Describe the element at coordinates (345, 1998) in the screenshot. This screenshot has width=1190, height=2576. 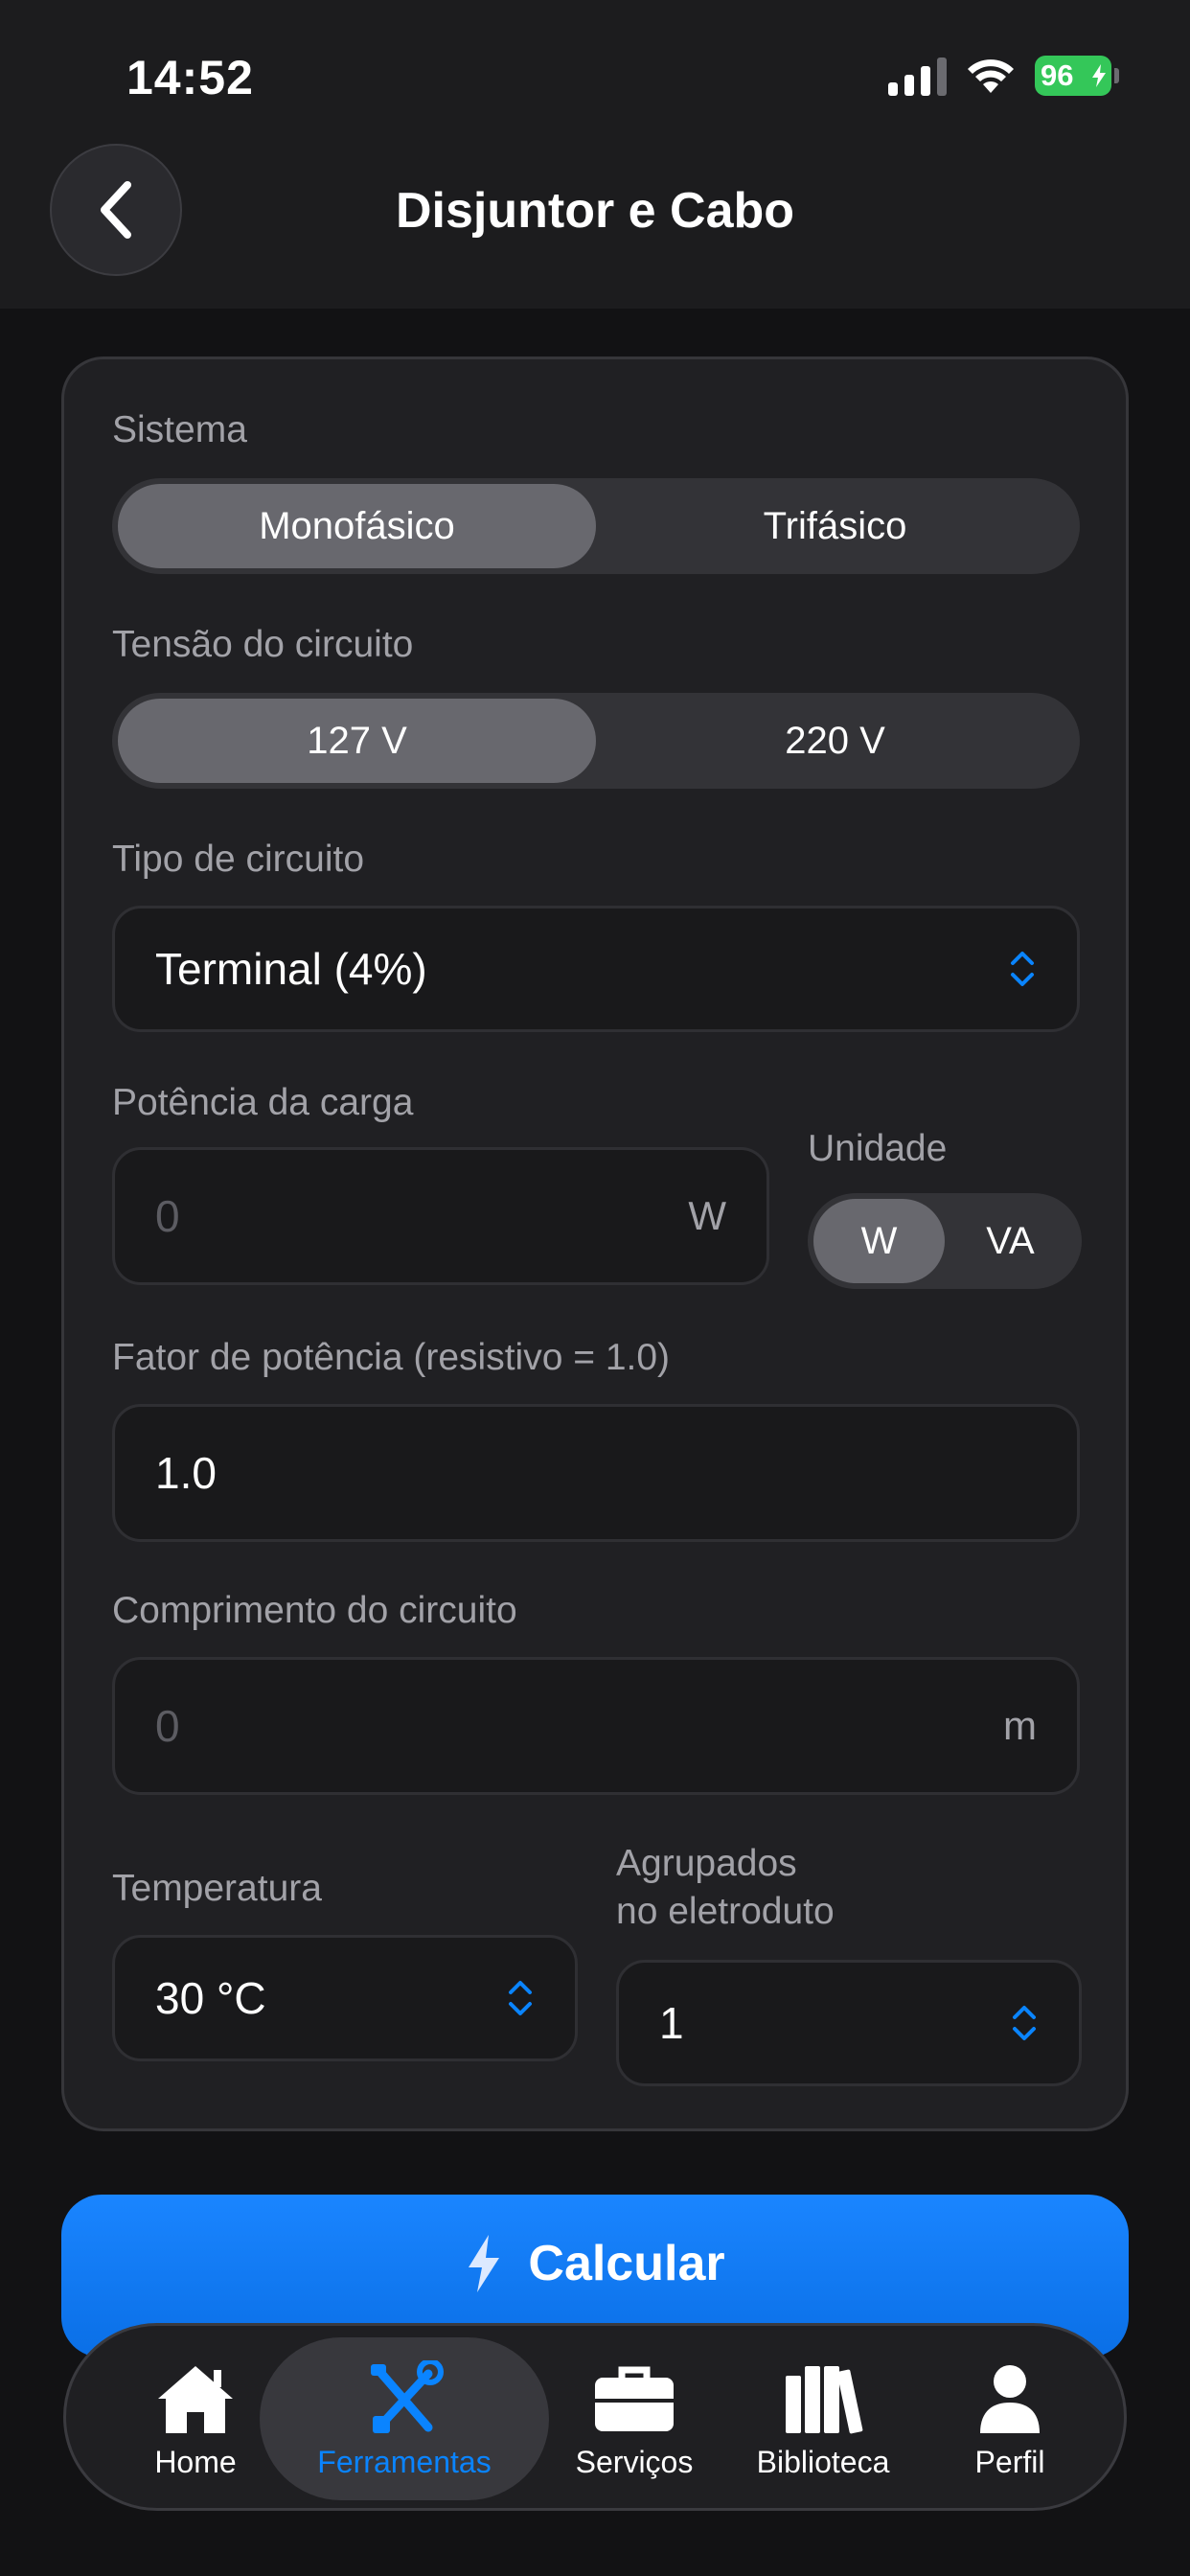
I see `temperatura-select: 30 °C` at that location.